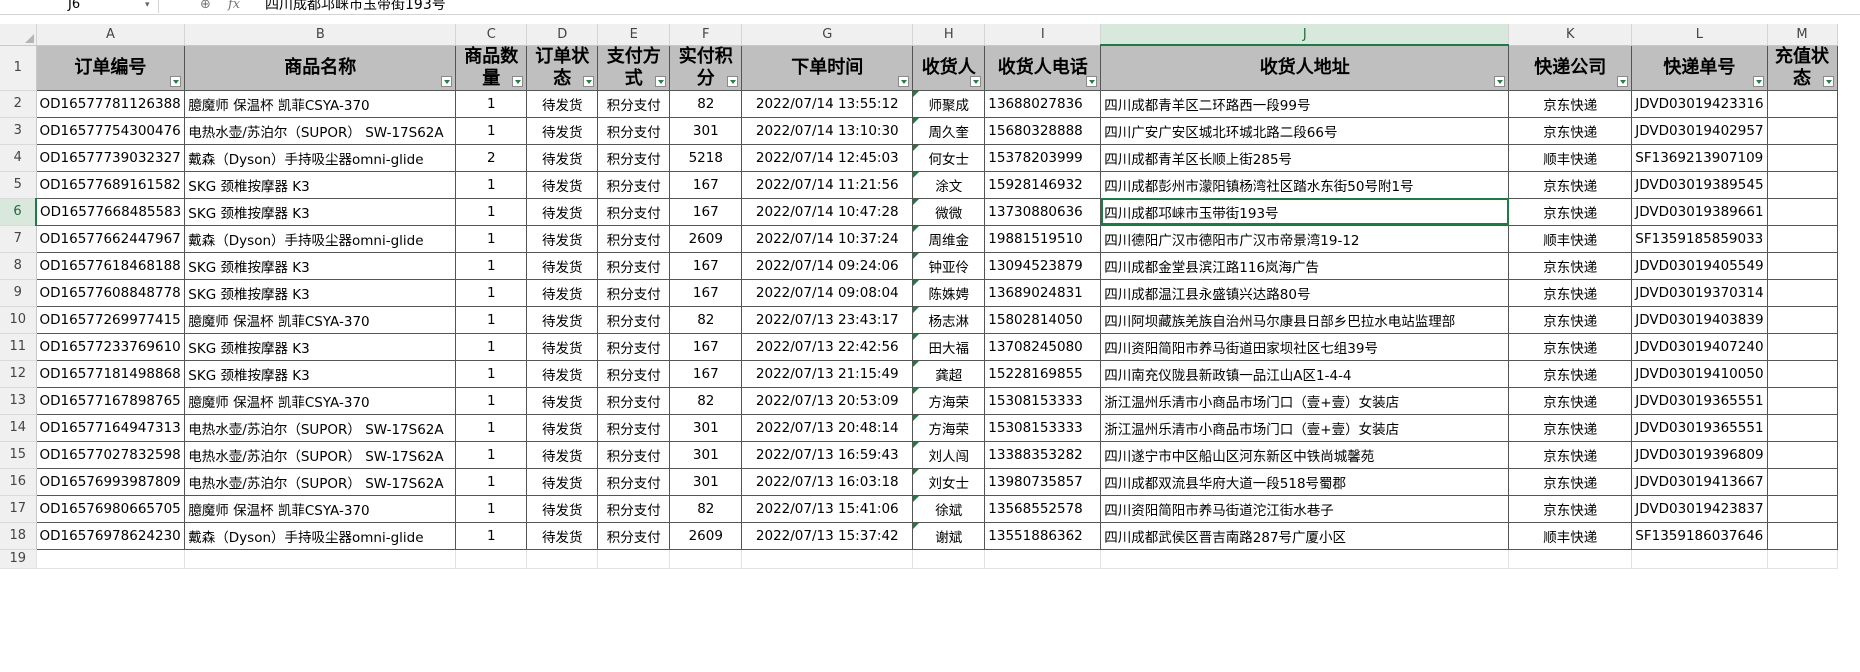 Image resolution: width=1860 pixels, height=672 pixels. Describe the element at coordinates (1305, 67) in the screenshot. I see `header-cell: 收货人地址` at that location.